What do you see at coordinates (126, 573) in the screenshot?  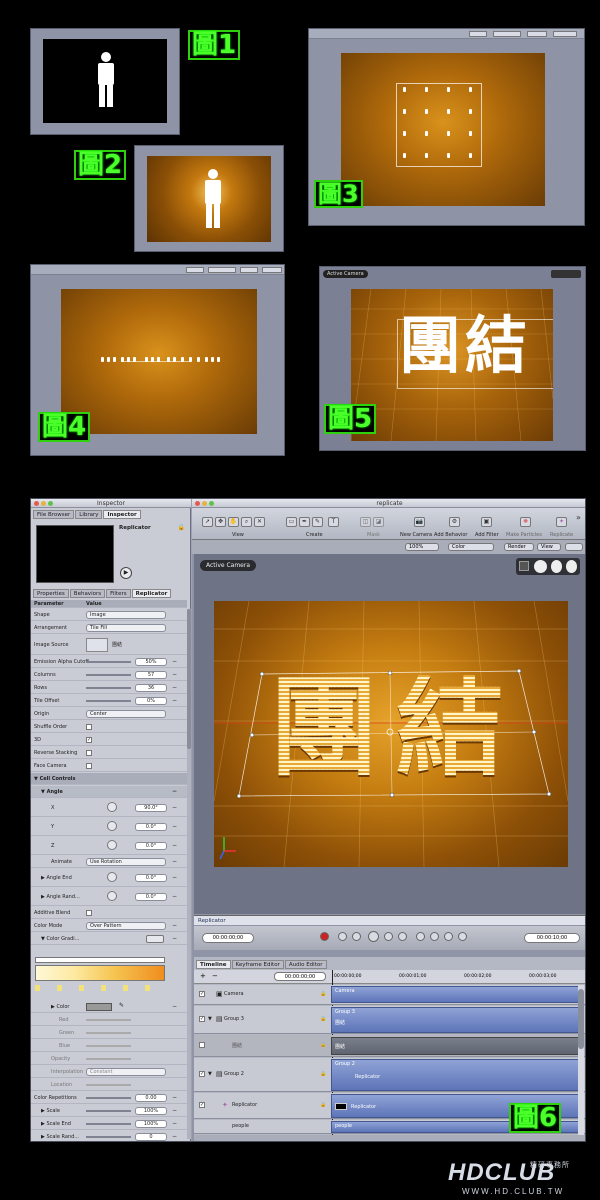 I see `play-button: ▶` at bounding box center [126, 573].